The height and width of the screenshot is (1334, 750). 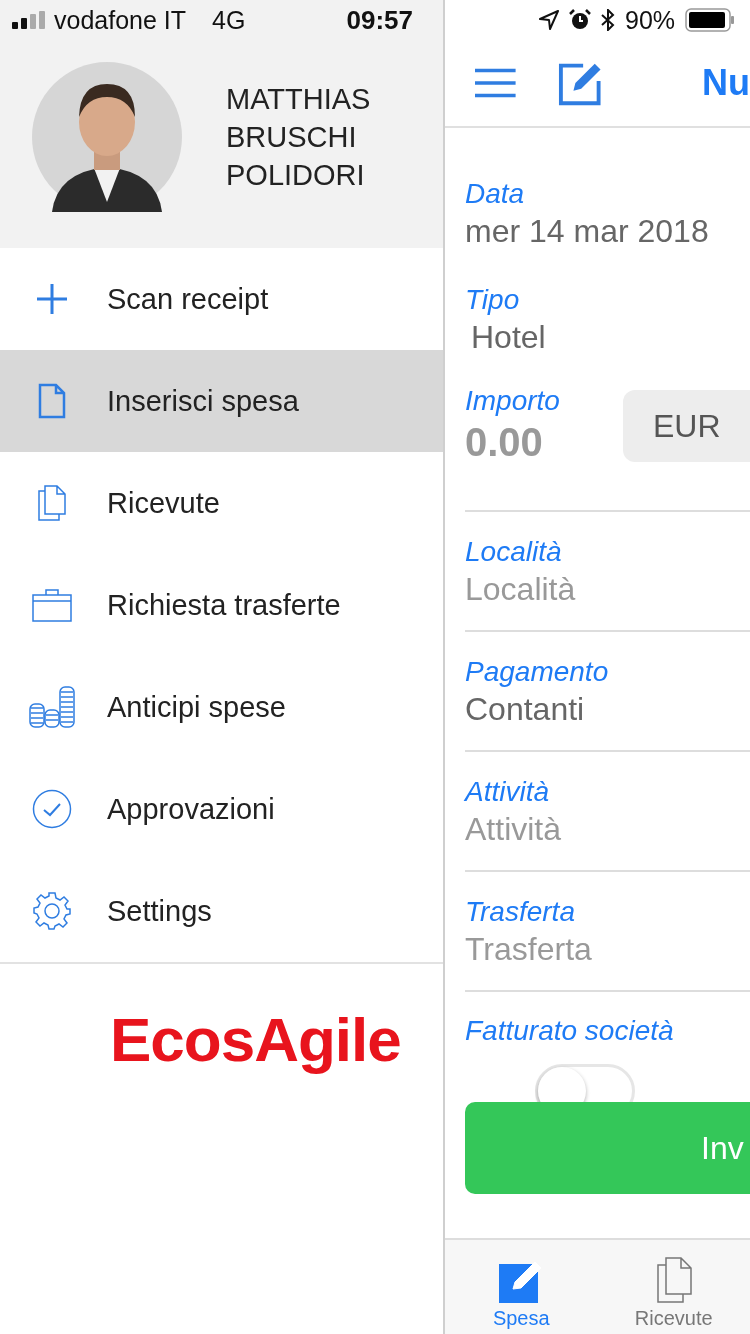 I want to click on field-label: Tipo, so click(x=493, y=299).